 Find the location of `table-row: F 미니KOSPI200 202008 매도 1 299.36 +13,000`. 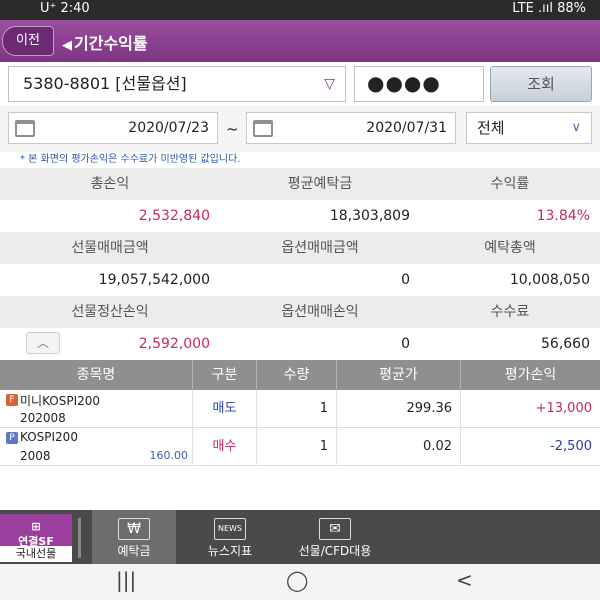

table-row: F 미니KOSPI200 202008 매도 1 299.36 +13,000 is located at coordinates (300, 409).